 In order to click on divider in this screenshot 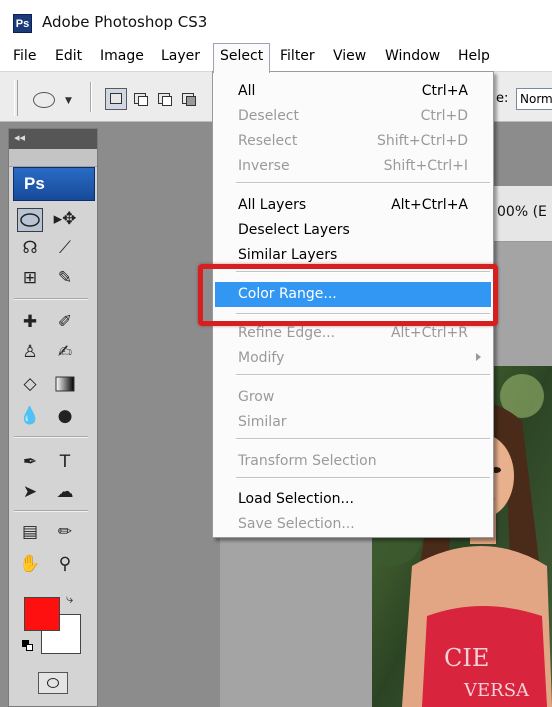, I will do `click(91, 97)`.